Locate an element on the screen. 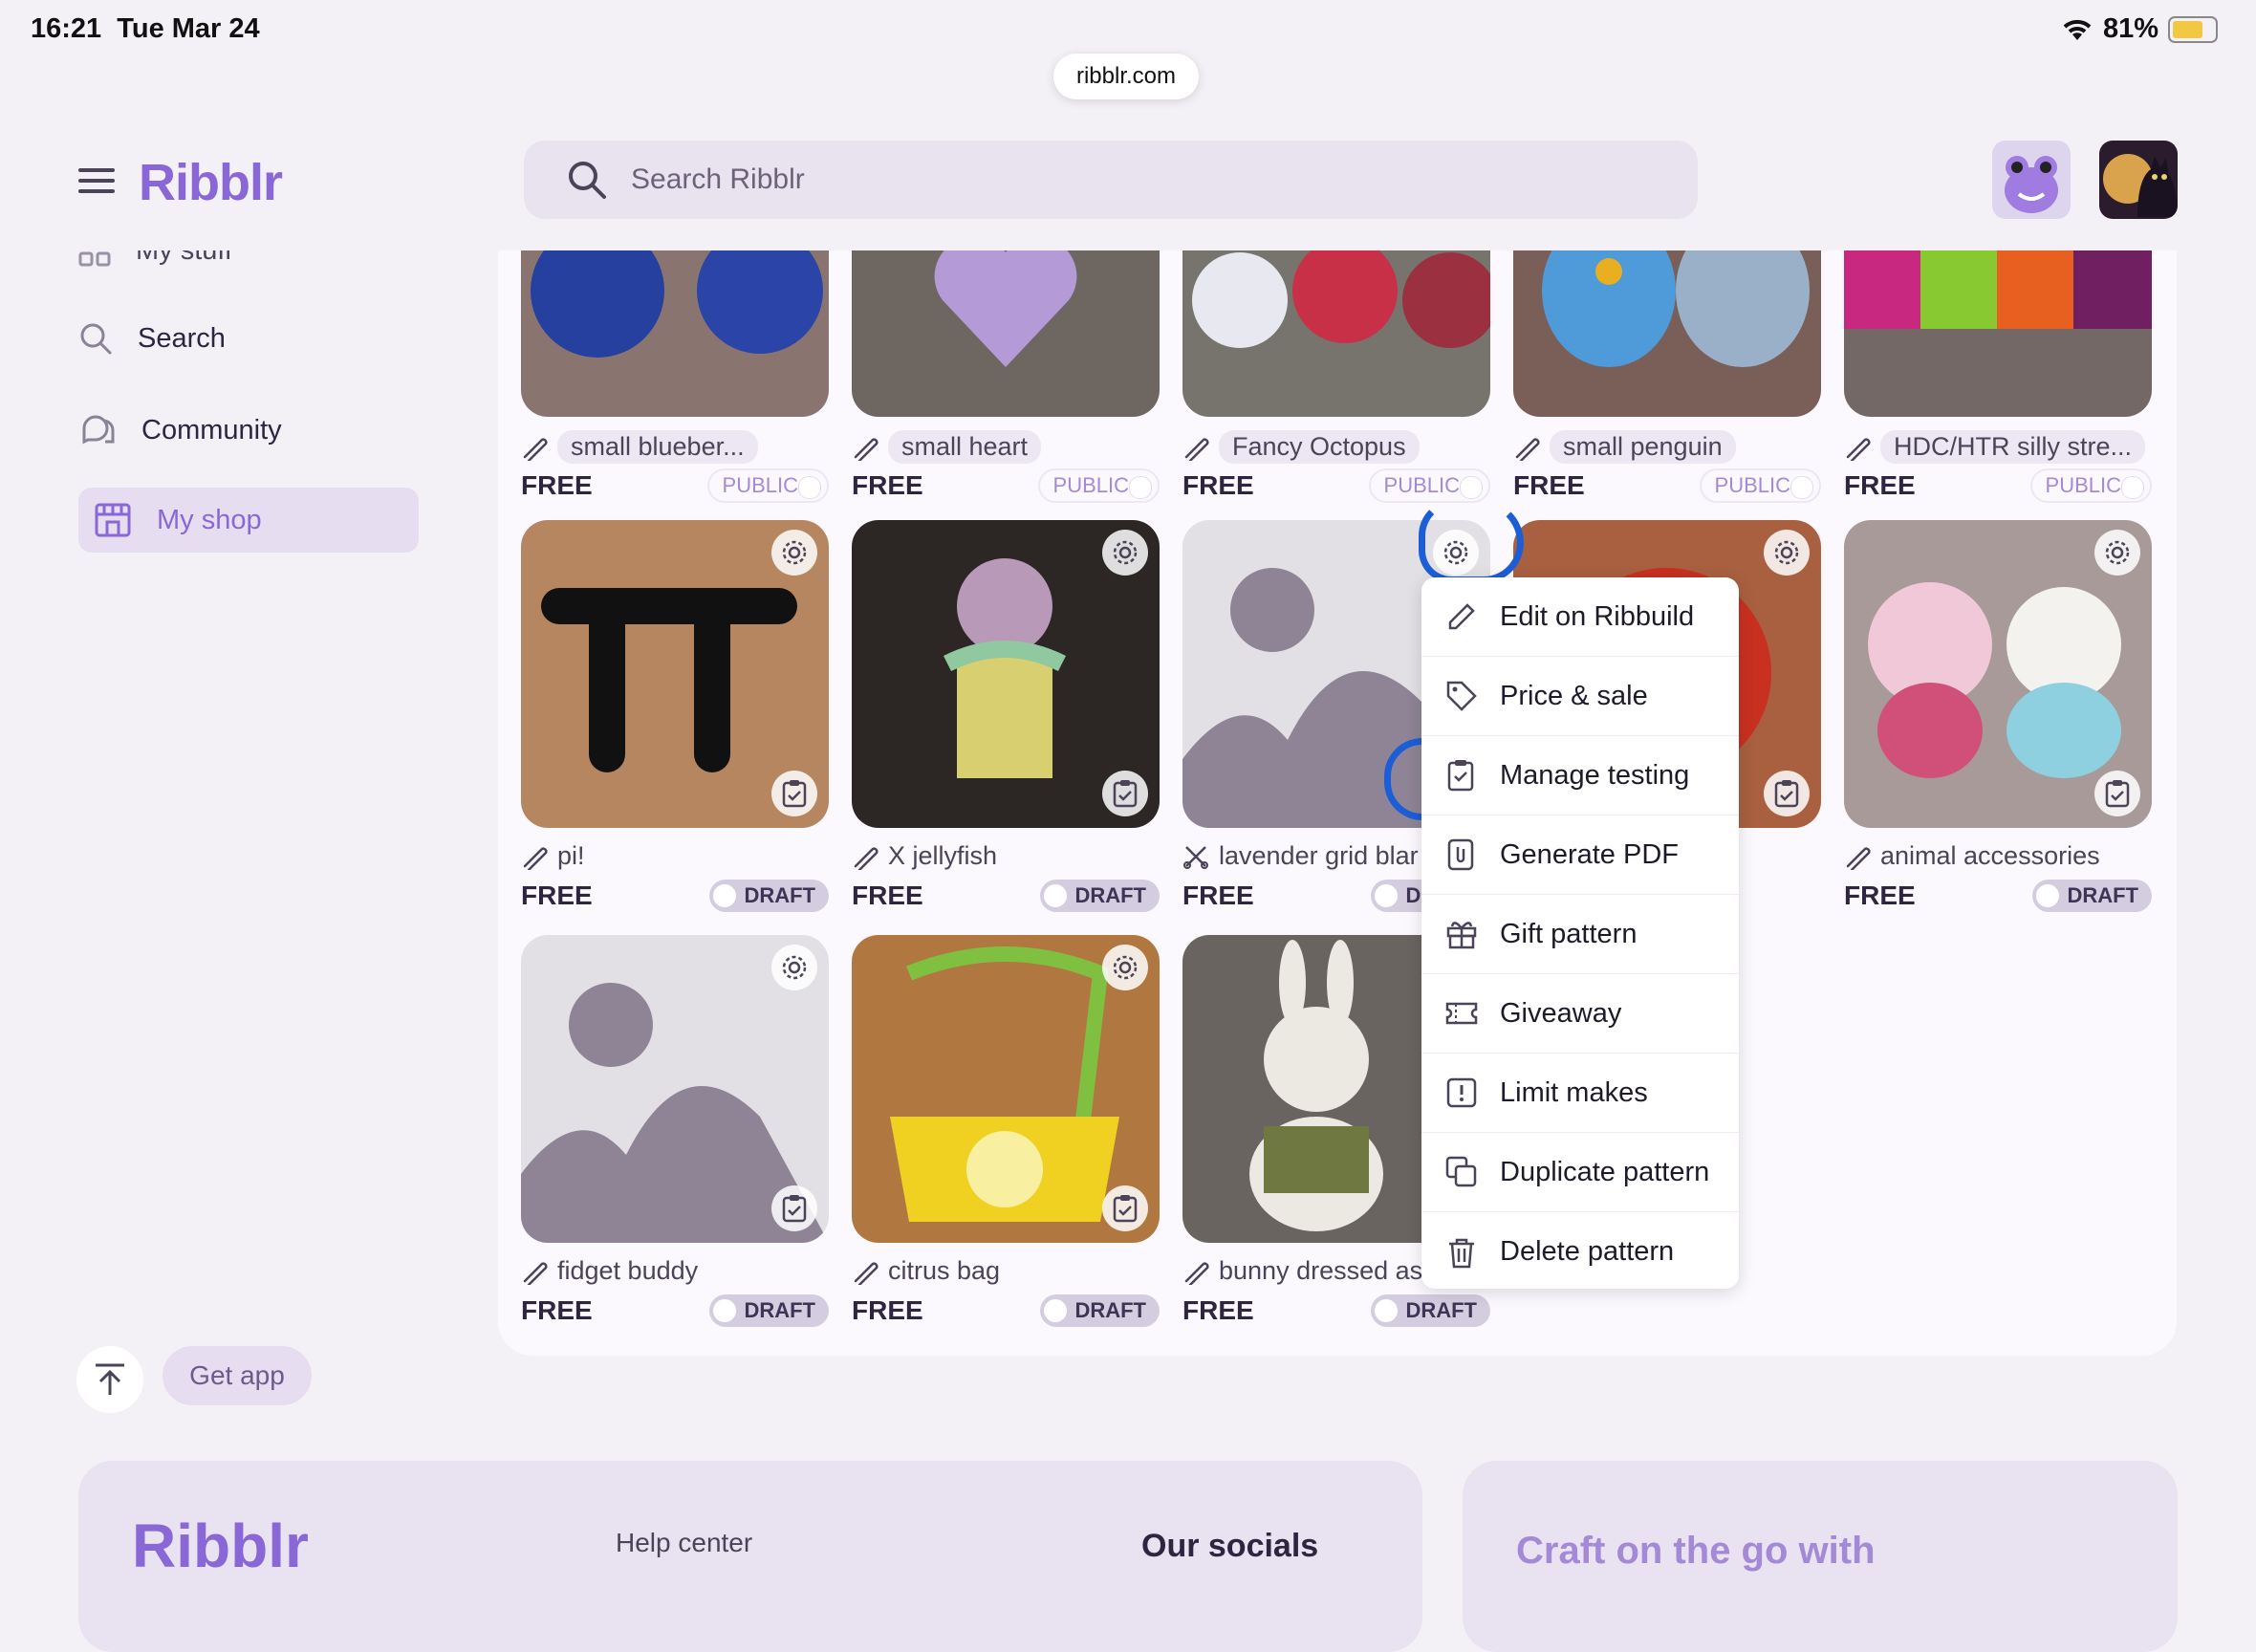 The image size is (2256, 1652). pattern-card: small blueber... FREE PUBLIC is located at coordinates (675, 376).